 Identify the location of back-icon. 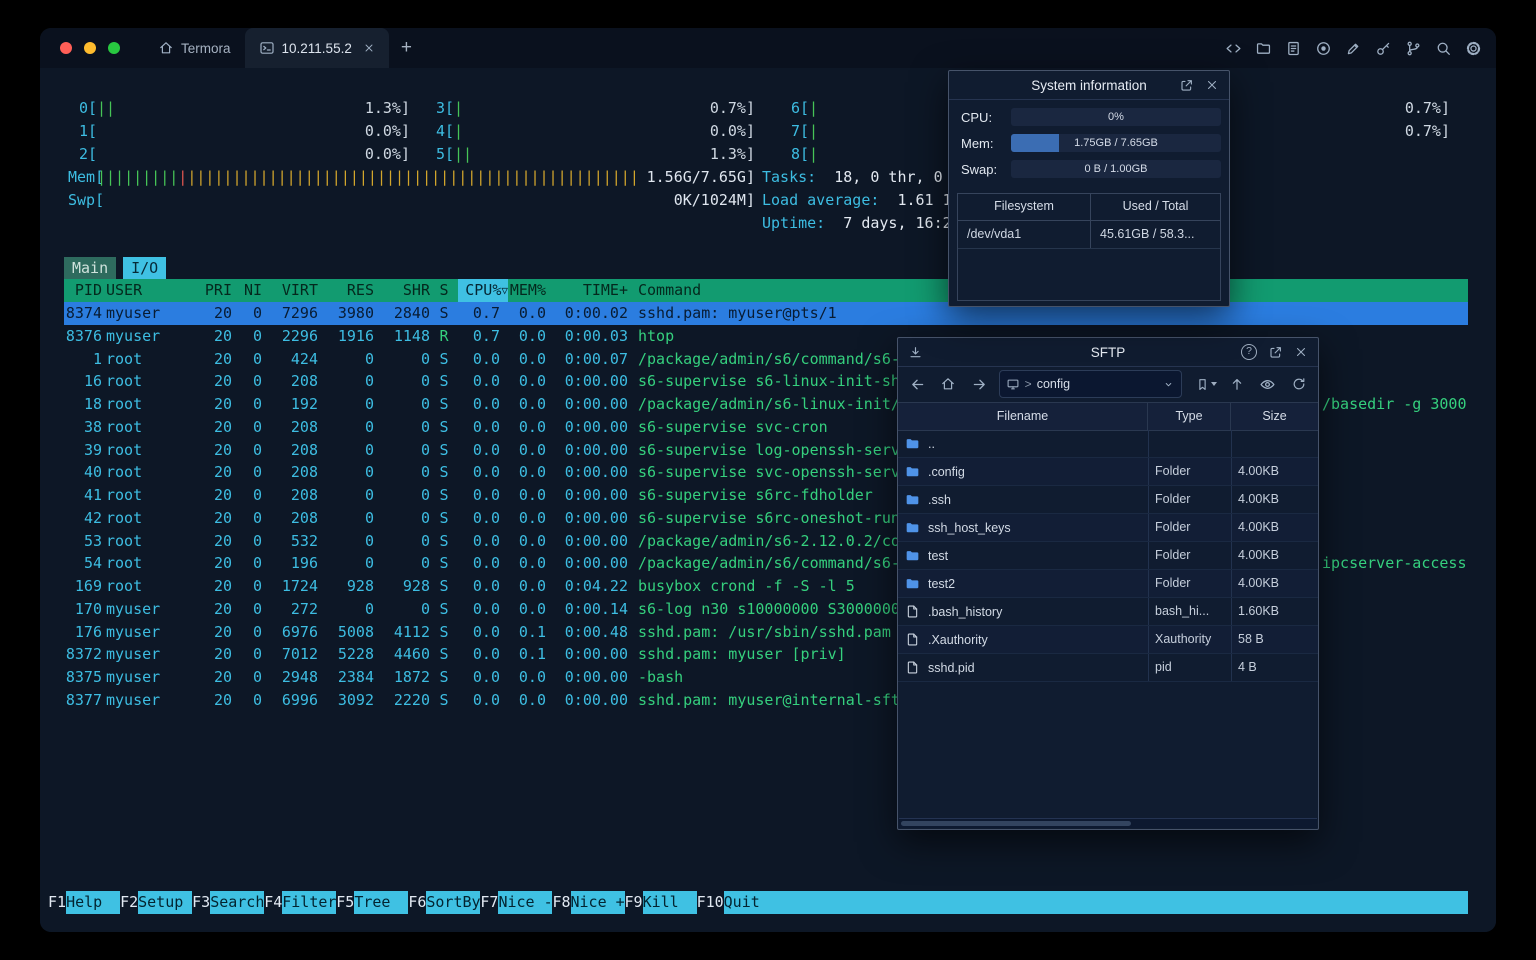
(917, 384).